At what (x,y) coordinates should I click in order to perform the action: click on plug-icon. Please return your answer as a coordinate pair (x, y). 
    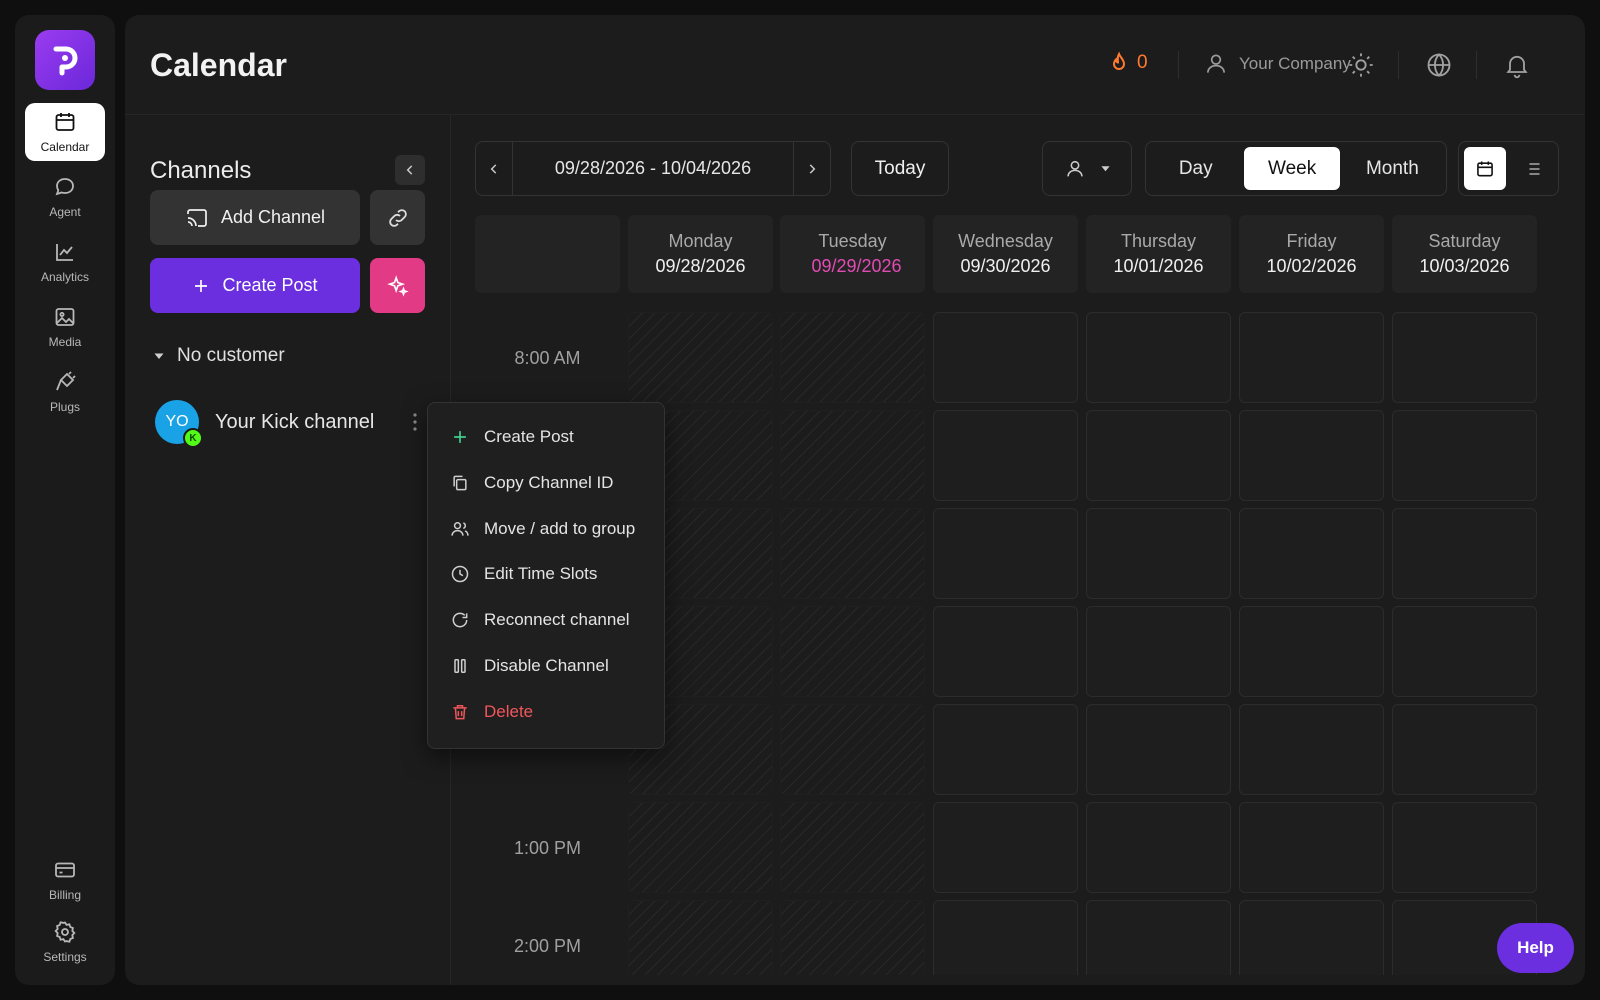
    Looking at the image, I should click on (66, 381).